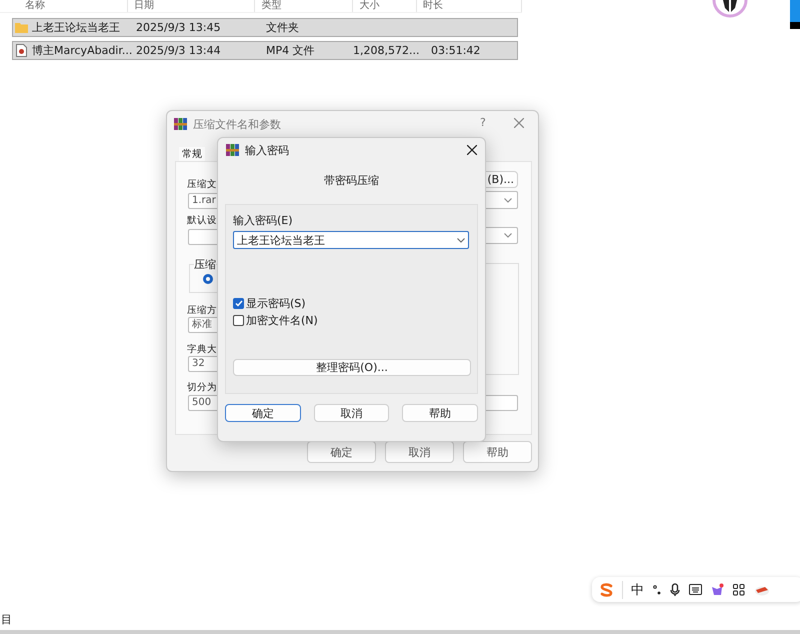  I want to click on grid-icon, so click(739, 590).